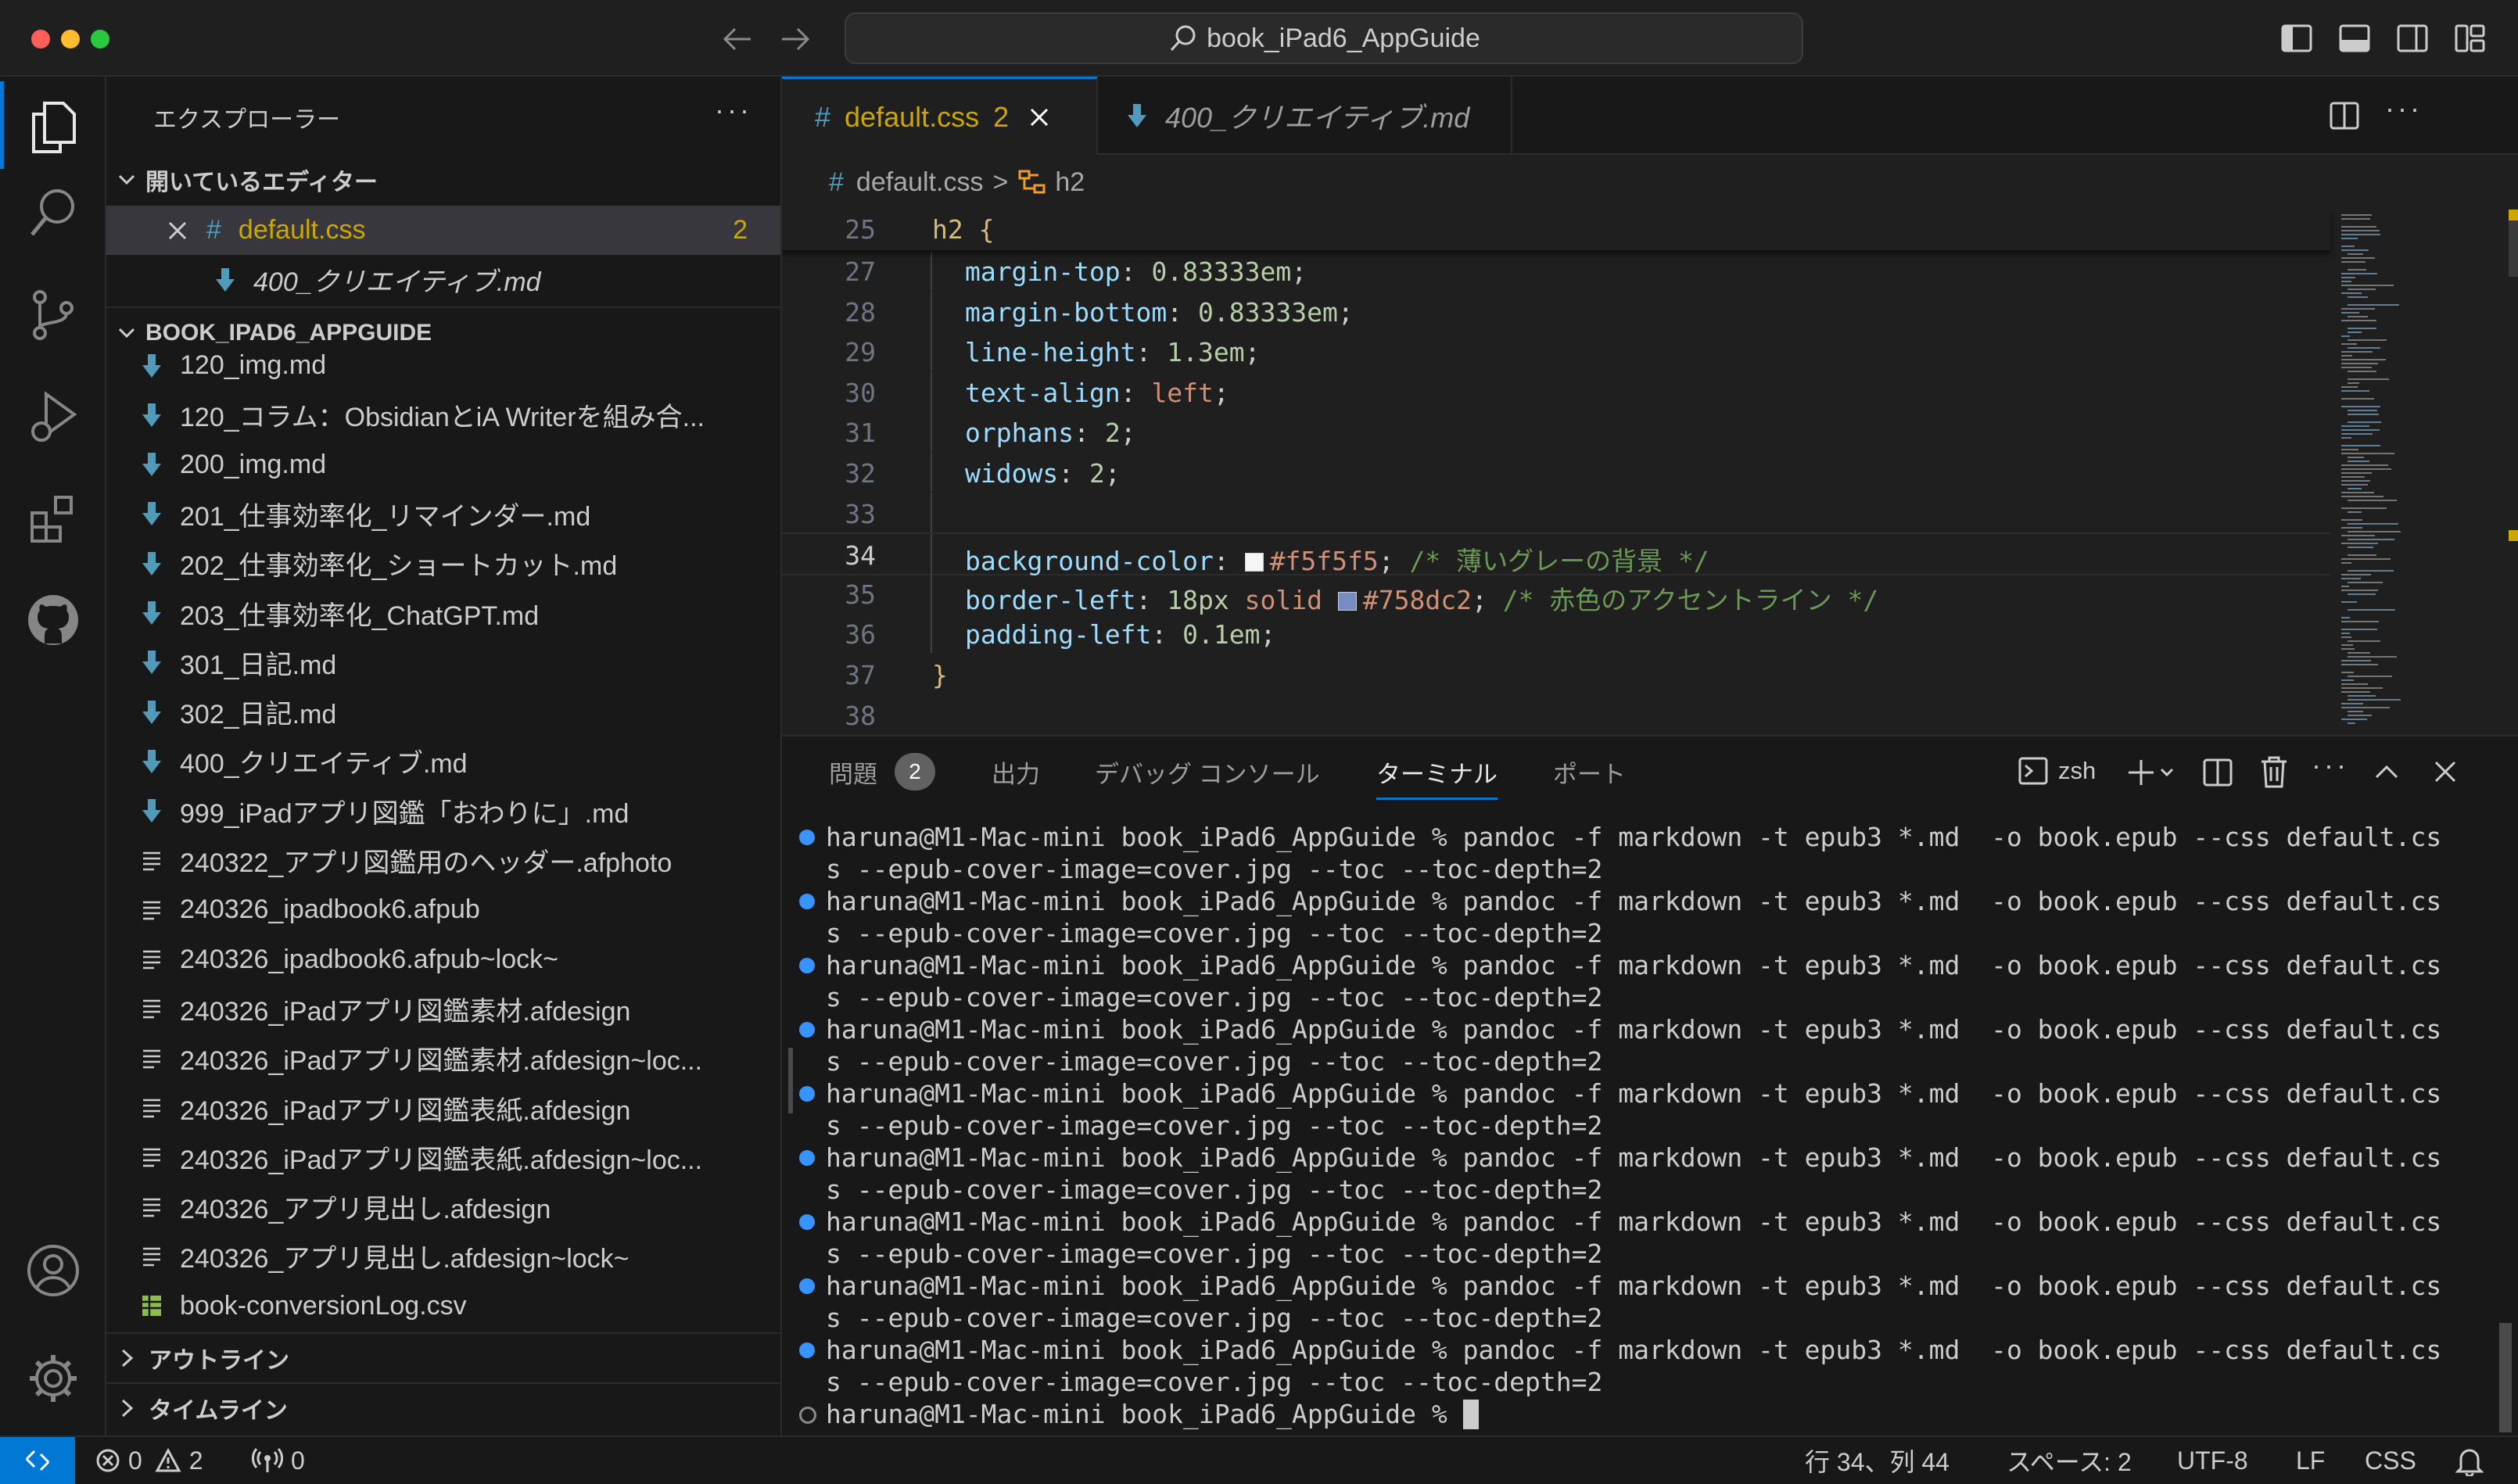  What do you see at coordinates (443, 811) in the screenshot?
I see `file-tree-item: 999_iPadアプリ図鑑「おわりに」.md` at bounding box center [443, 811].